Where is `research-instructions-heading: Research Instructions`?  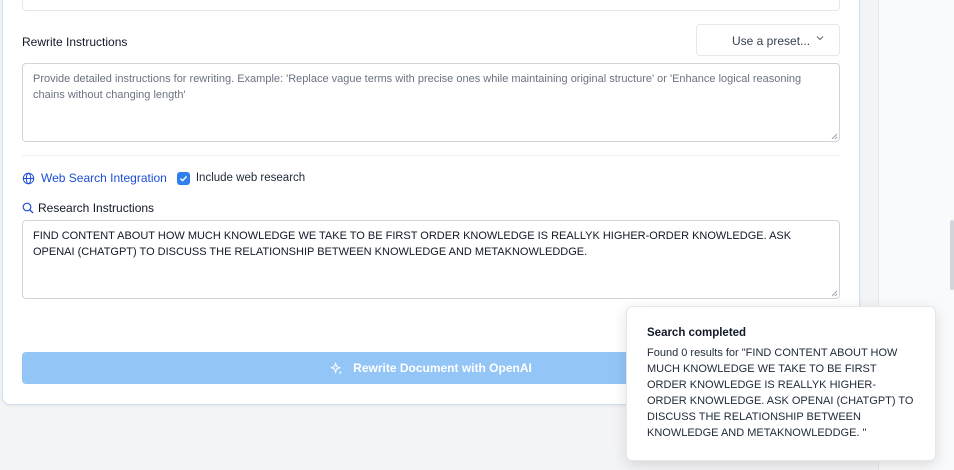 research-instructions-heading: Research Instructions is located at coordinates (88, 208).